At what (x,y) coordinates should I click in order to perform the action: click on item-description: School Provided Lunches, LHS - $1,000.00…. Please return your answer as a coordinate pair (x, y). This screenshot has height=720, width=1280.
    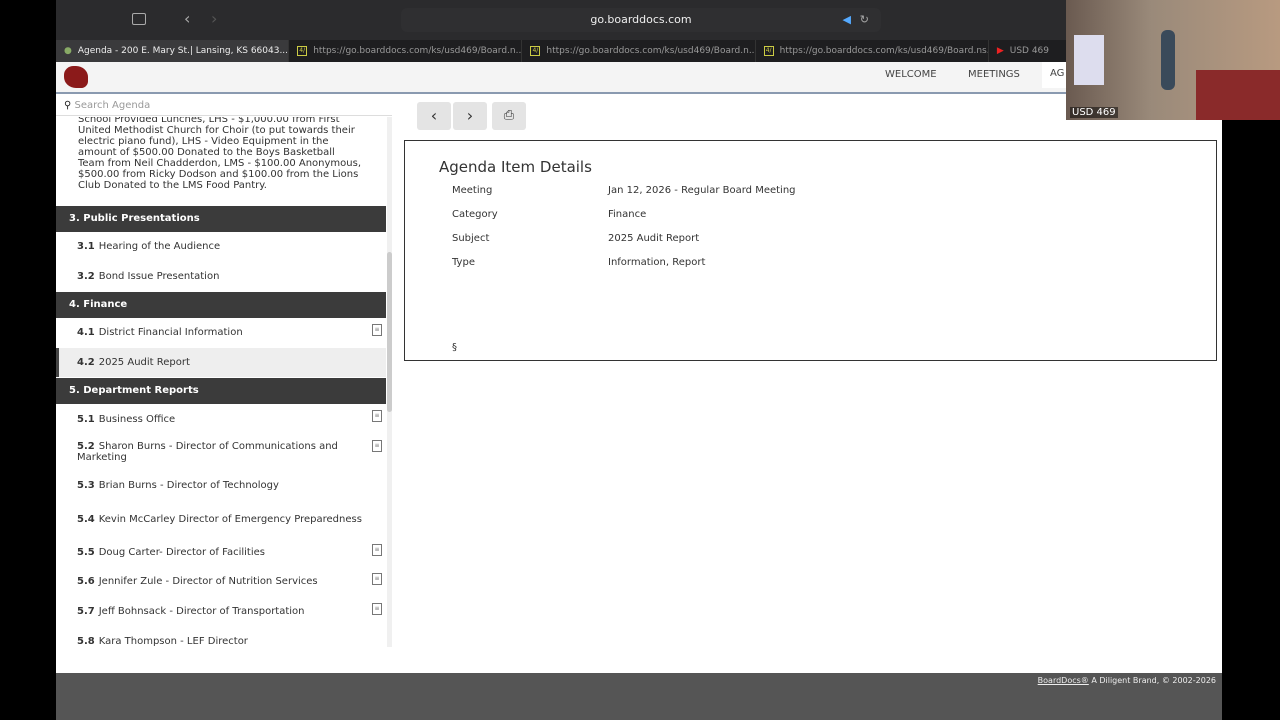
    Looking at the image, I should click on (220, 154).